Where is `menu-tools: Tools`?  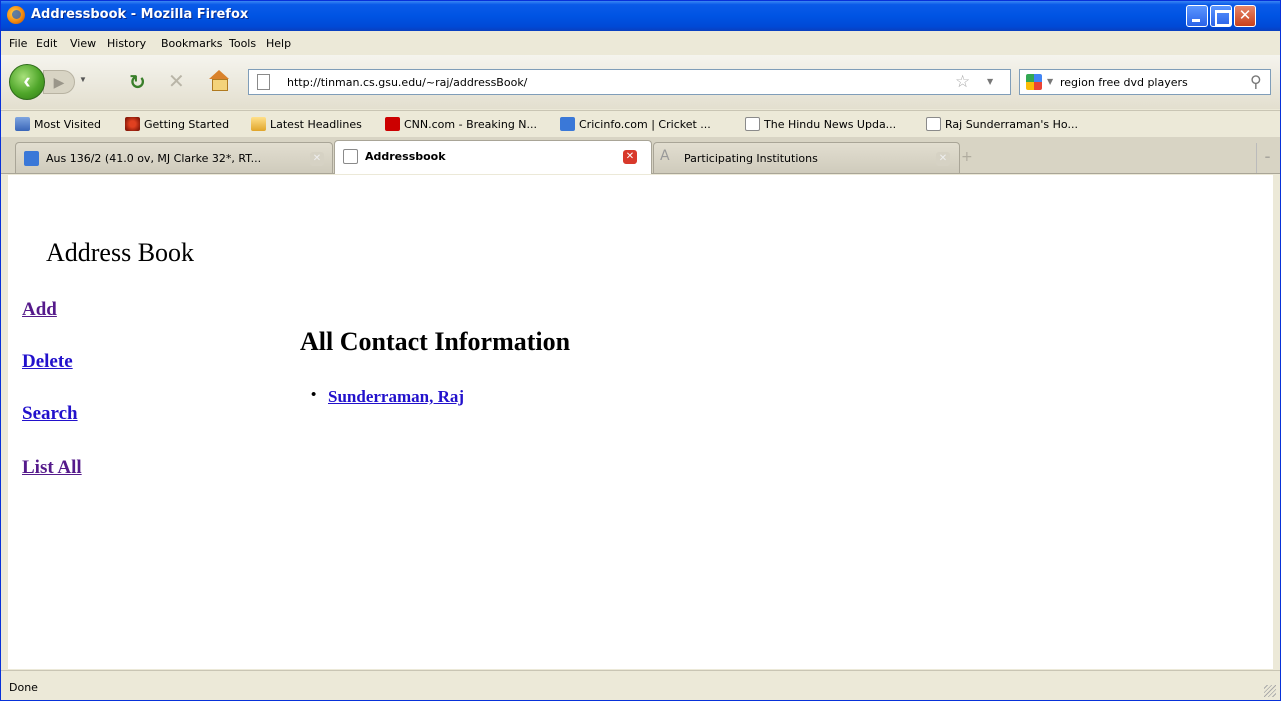
menu-tools: Tools is located at coordinates (242, 43).